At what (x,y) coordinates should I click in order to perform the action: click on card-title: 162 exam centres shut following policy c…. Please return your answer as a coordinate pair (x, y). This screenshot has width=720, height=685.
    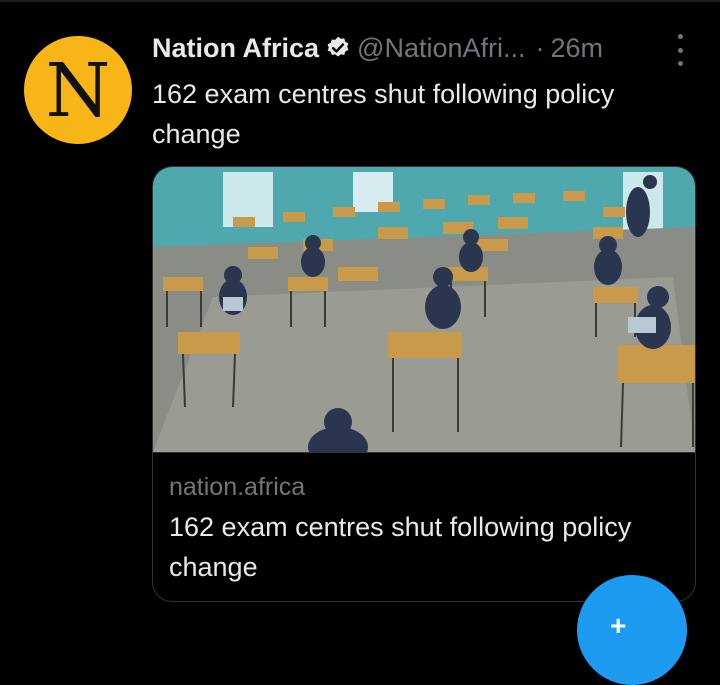
    Looking at the image, I should click on (400, 547).